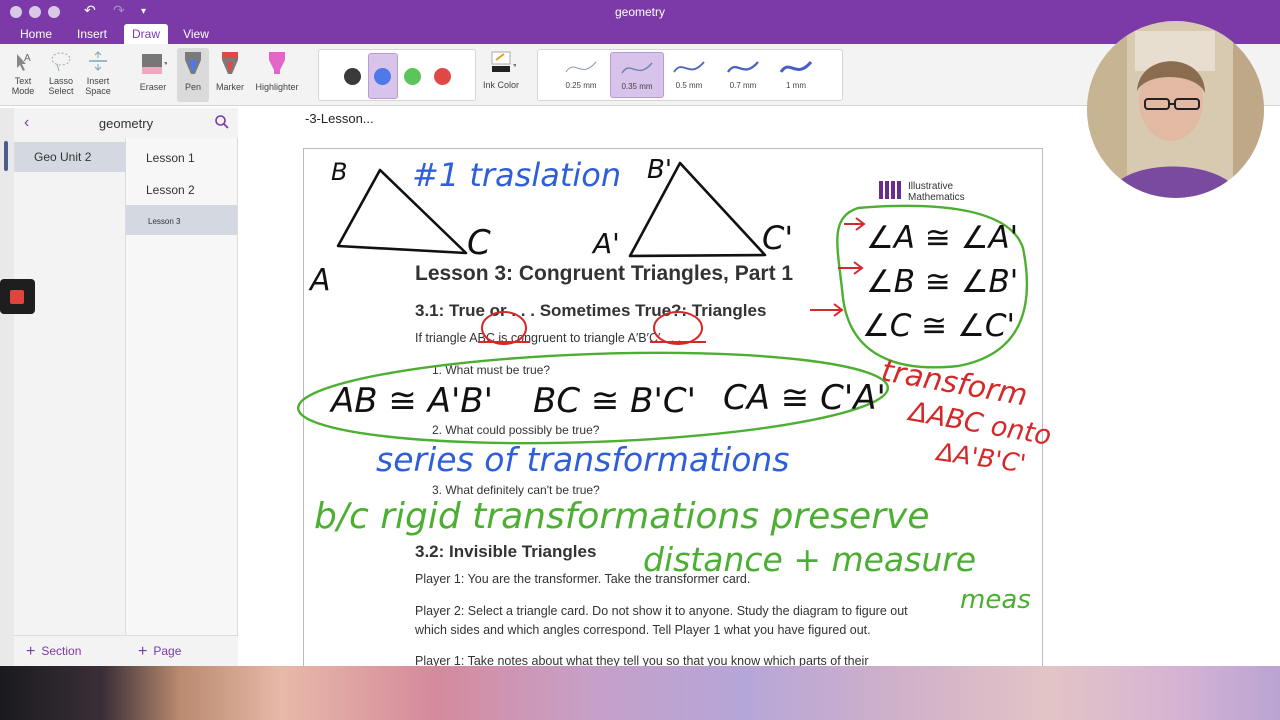  I want to click on page-item-lesson-1: Lesson 1, so click(181, 157).